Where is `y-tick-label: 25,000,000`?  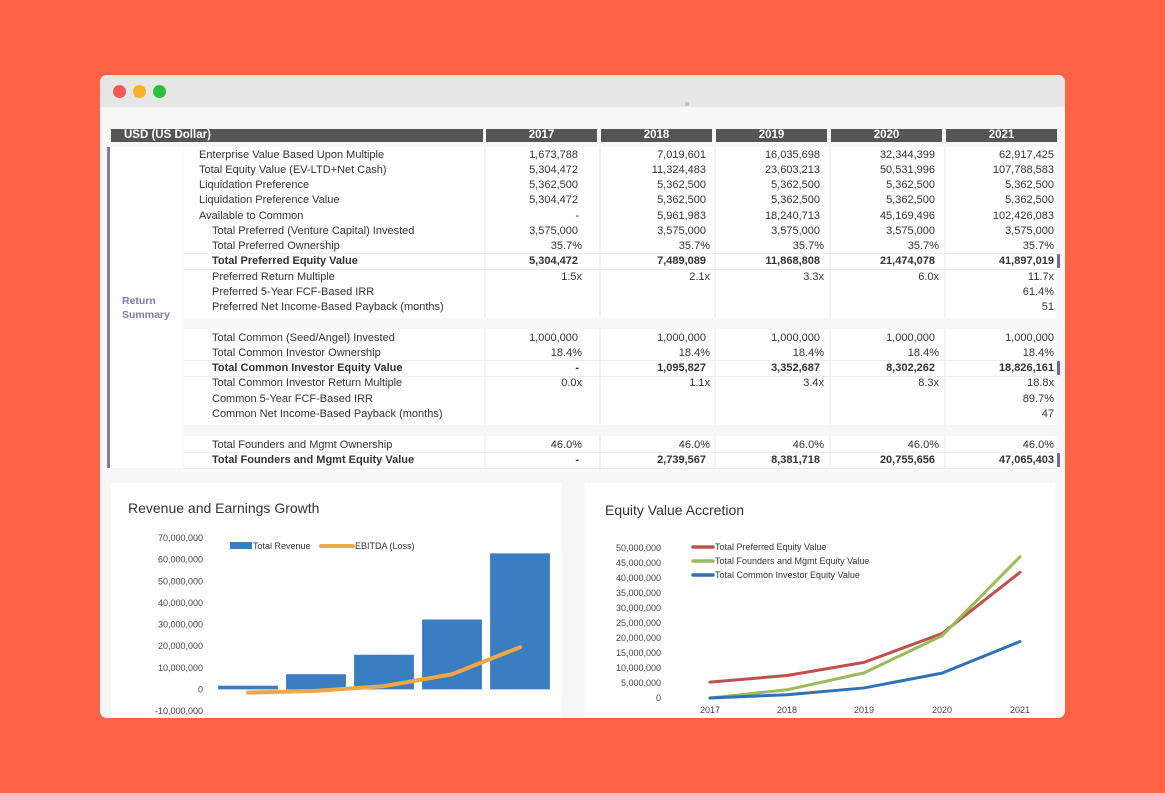
y-tick-label: 25,000,000 is located at coordinates (638, 623).